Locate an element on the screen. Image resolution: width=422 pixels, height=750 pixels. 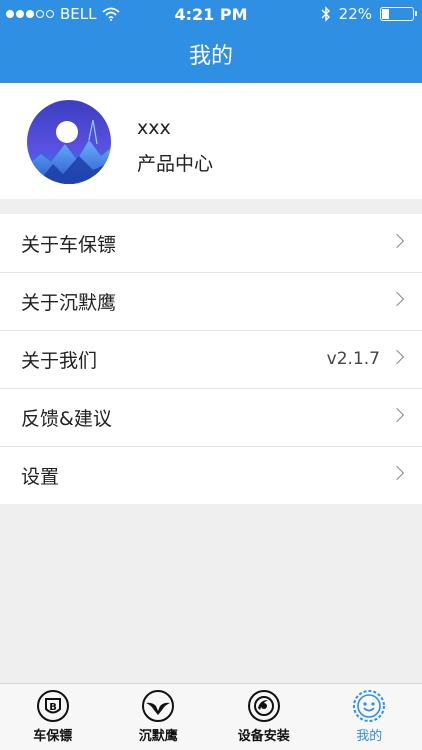
menu-item-about-chebaobiao: 关于车保镖 is located at coordinates (211, 243).